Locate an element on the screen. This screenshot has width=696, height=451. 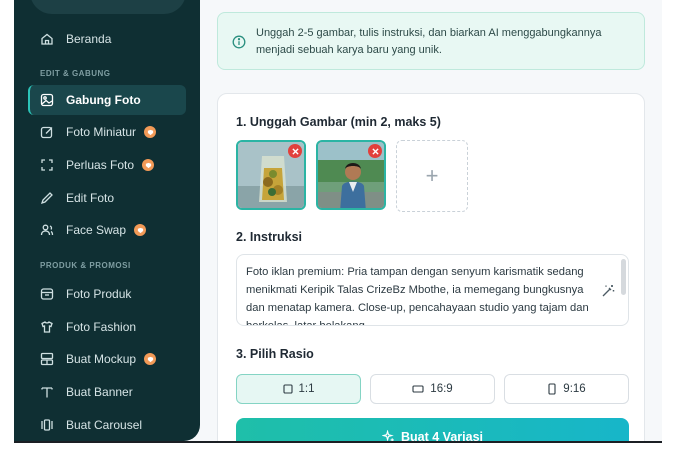
remove-image-2-button is located at coordinates (375, 151).